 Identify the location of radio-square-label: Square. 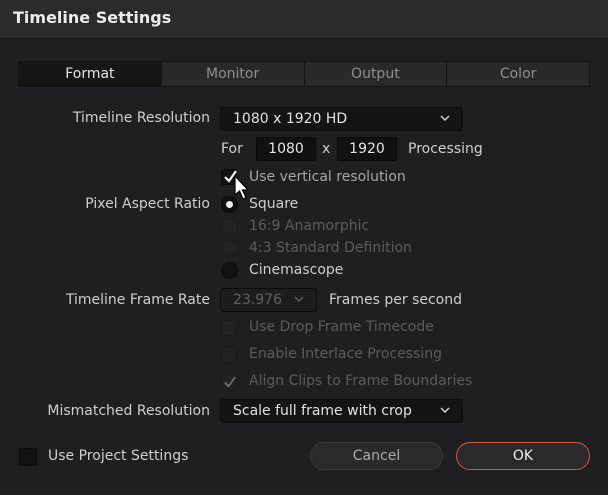
(274, 204).